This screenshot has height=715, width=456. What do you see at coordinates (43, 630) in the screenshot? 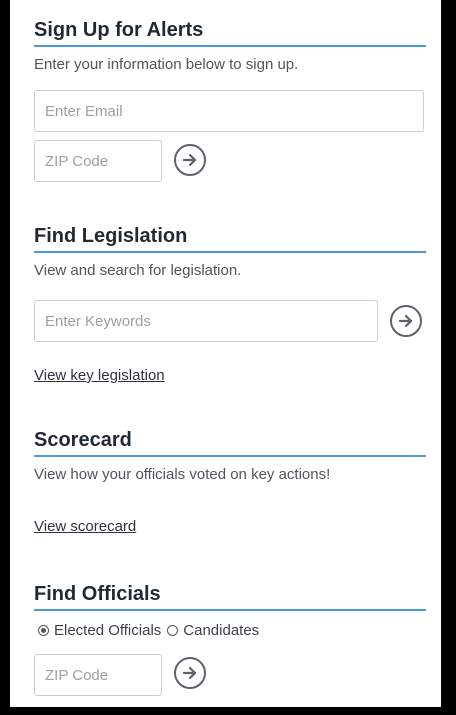
I see `elected-officials-radio` at bounding box center [43, 630].